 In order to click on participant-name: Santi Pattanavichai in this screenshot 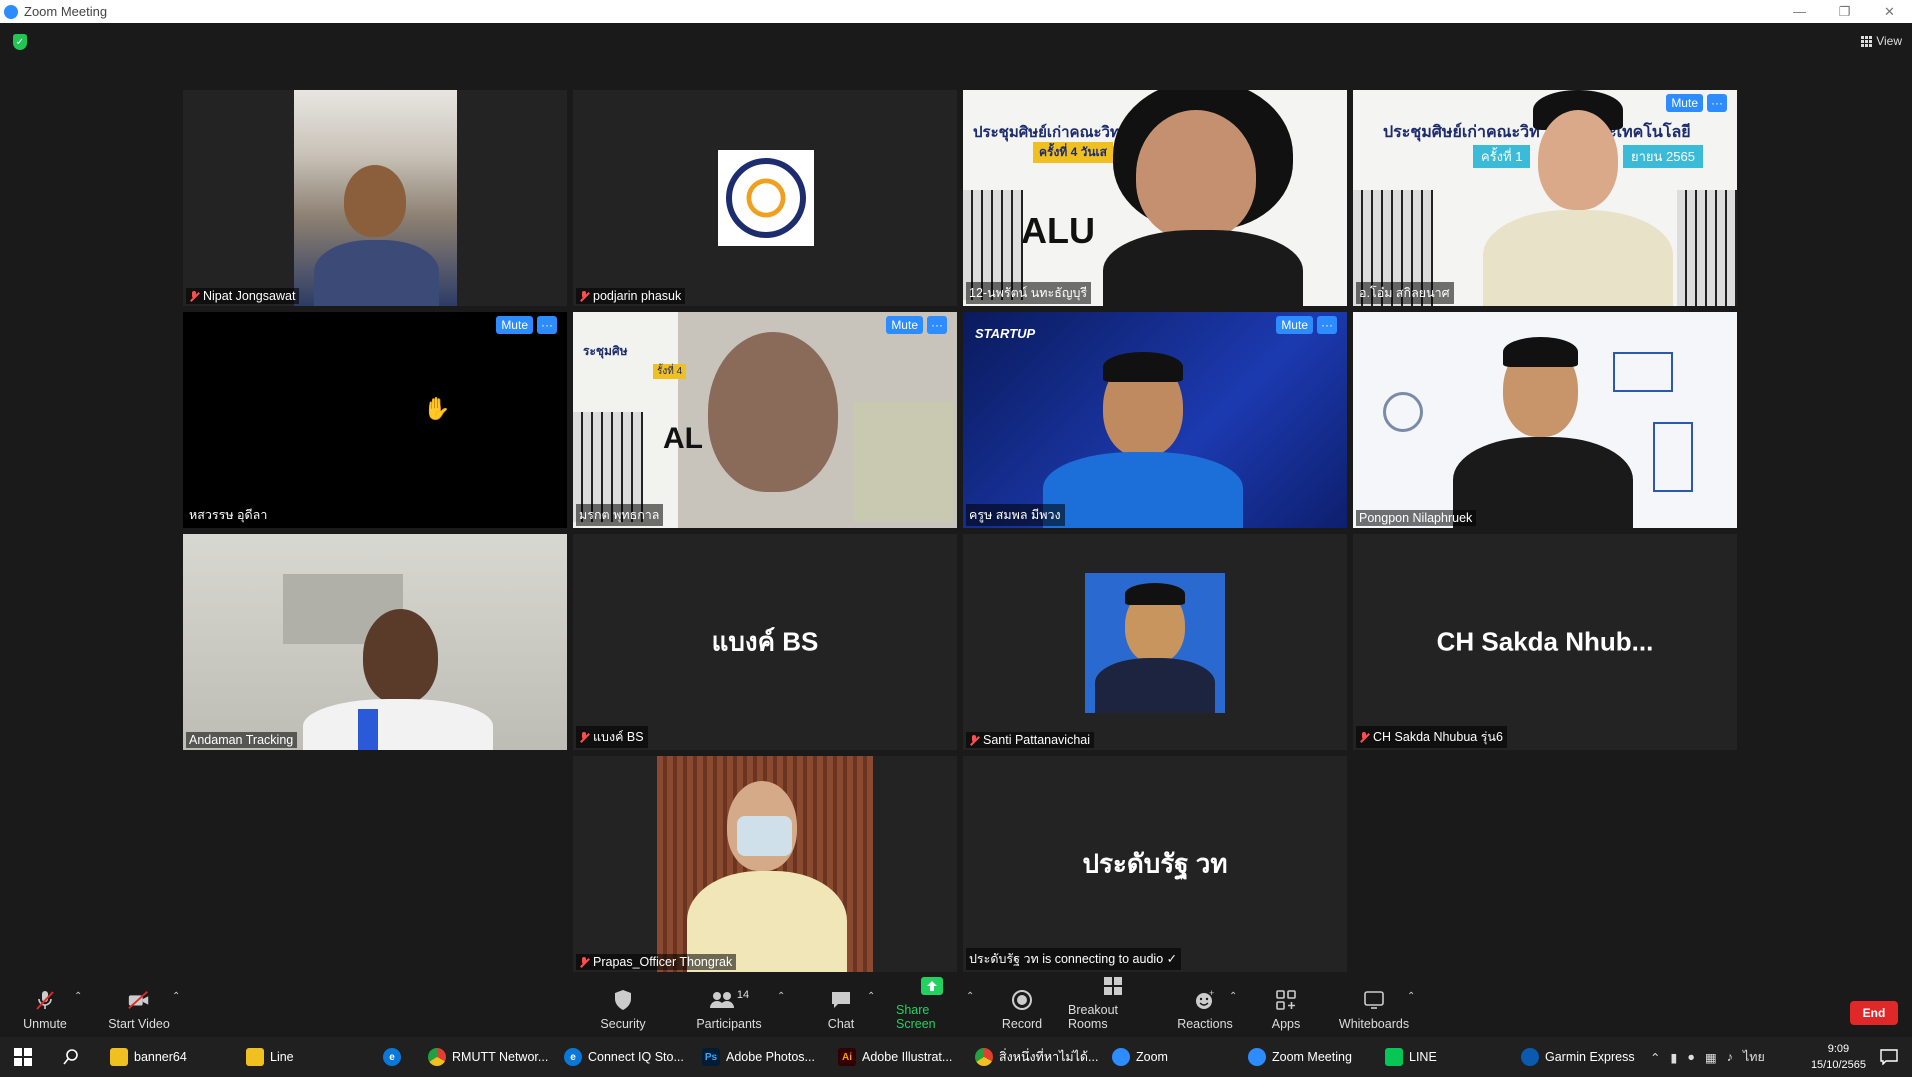, I will do `click(1030, 740)`.